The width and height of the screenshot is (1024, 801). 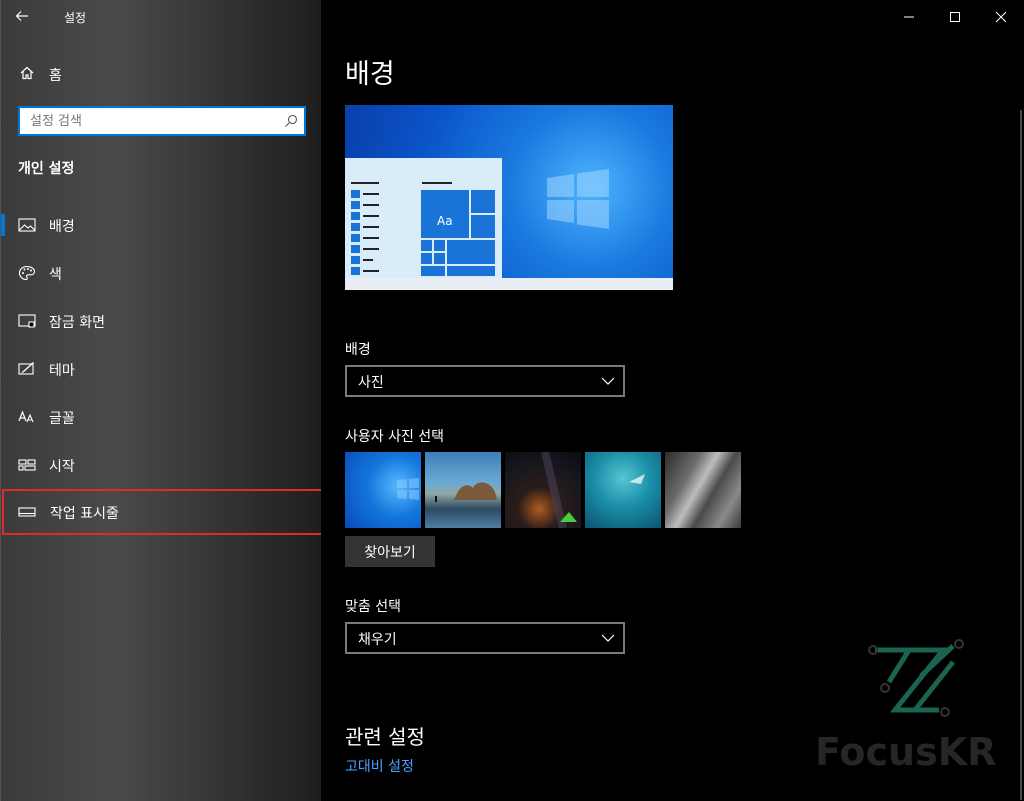 What do you see at coordinates (385, 737) in the screenshot?
I see `related-settings-title: 관련 설정` at bounding box center [385, 737].